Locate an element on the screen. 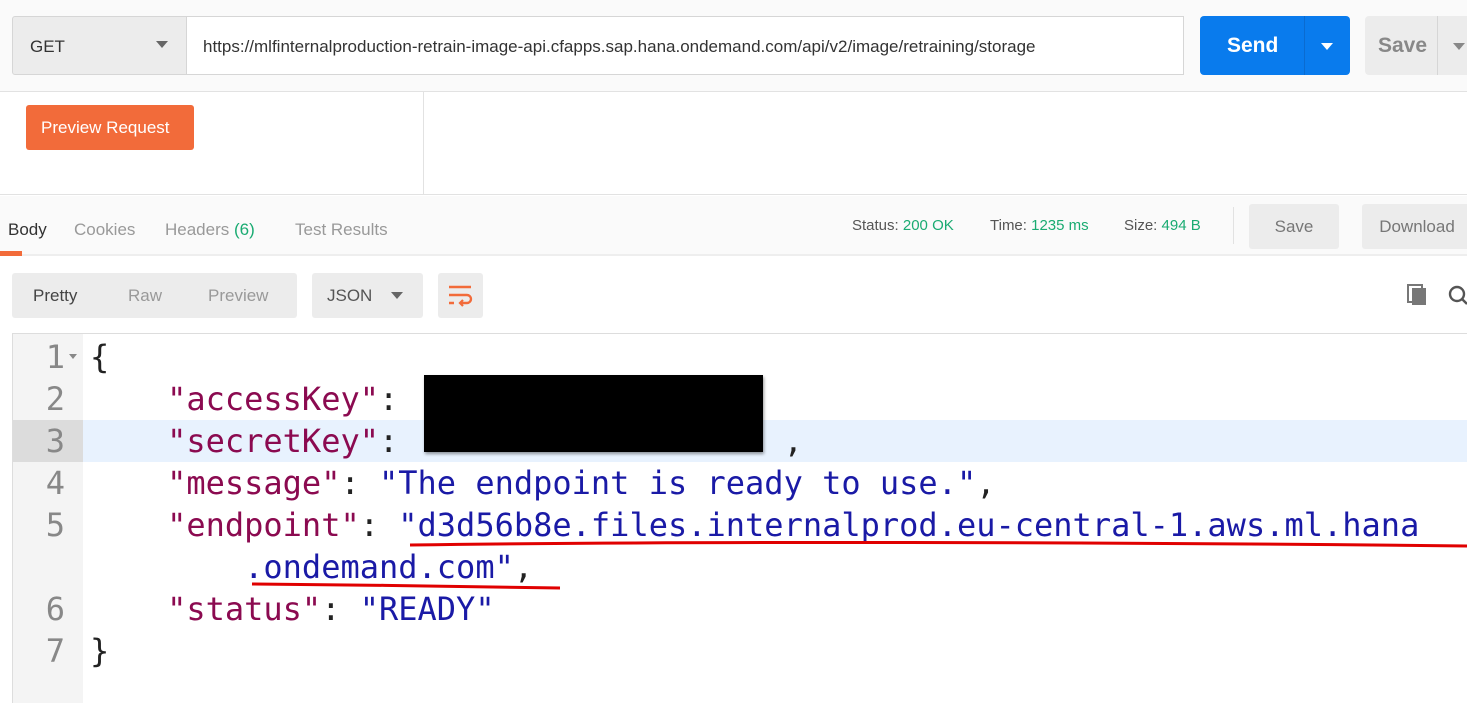  toolbar-icons is located at coordinates (1437, 294).